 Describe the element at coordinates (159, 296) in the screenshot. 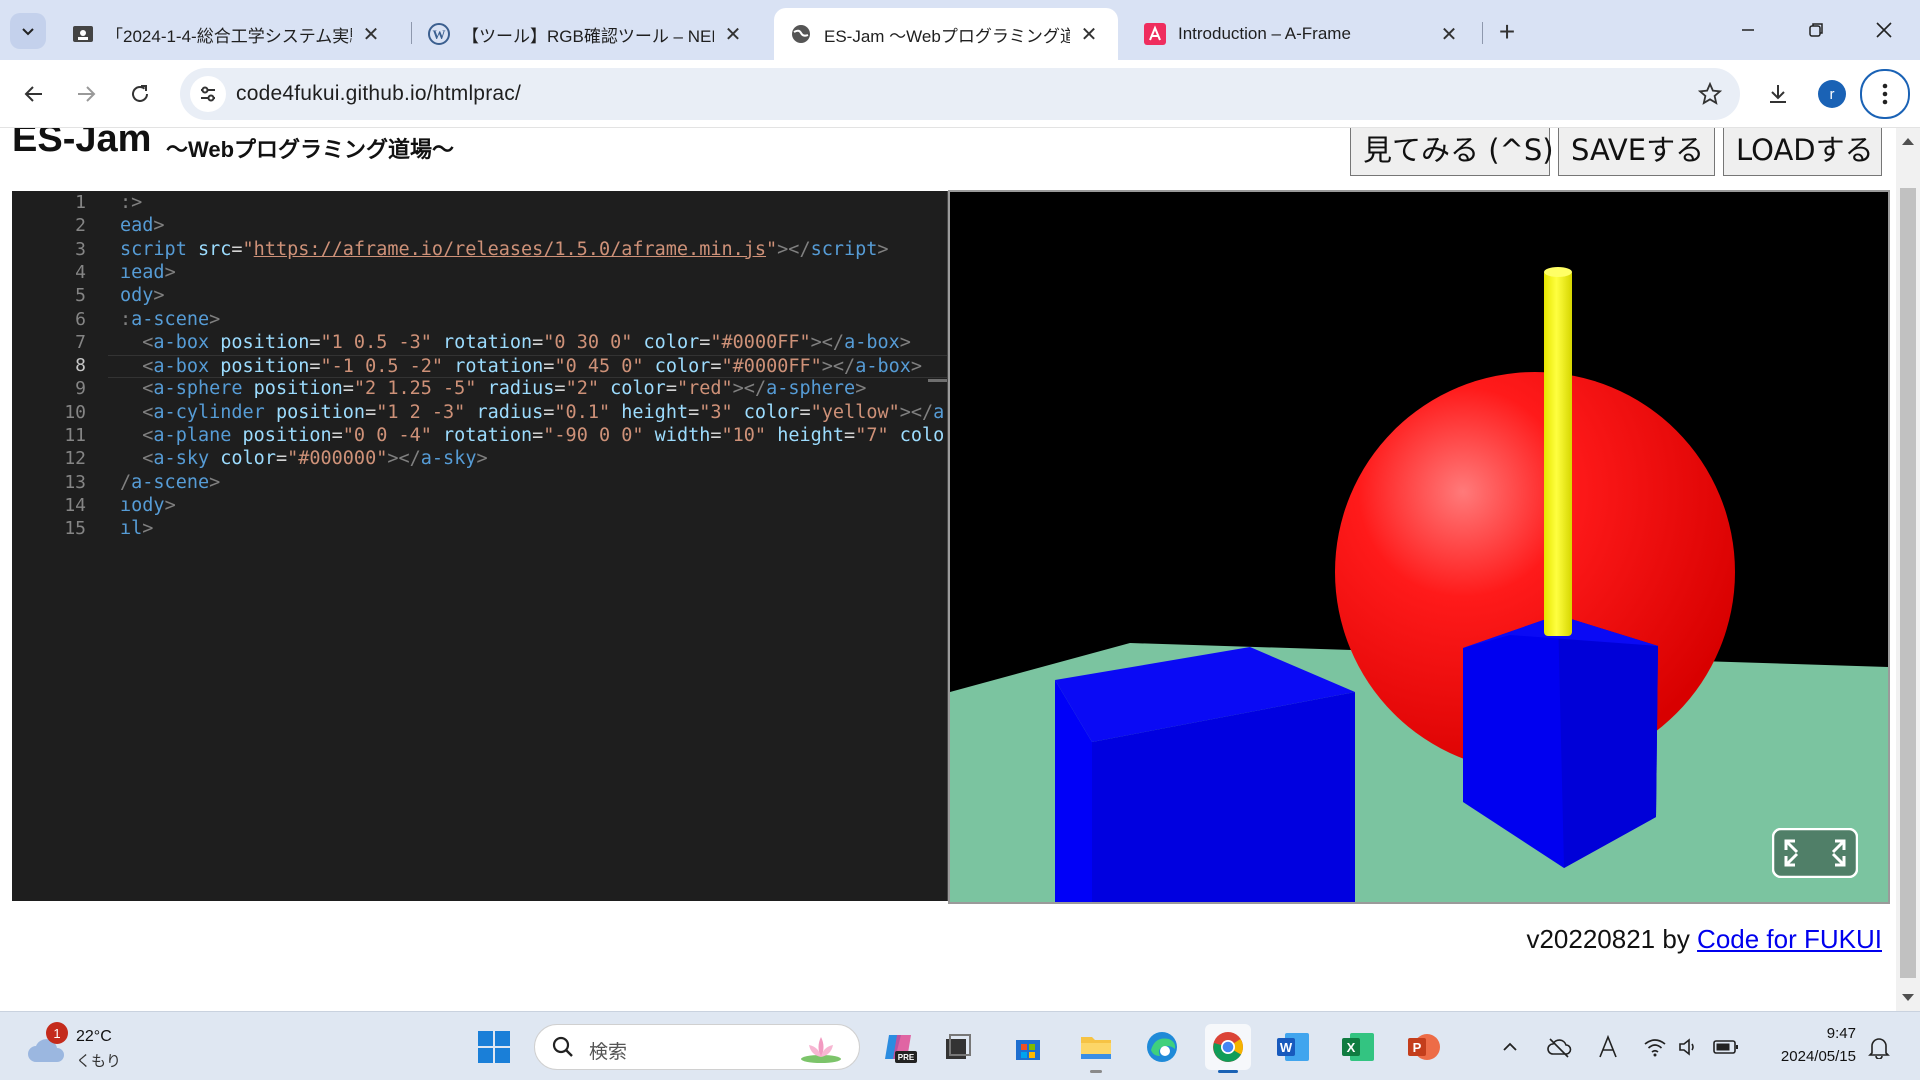

I see `code-token: >` at that location.